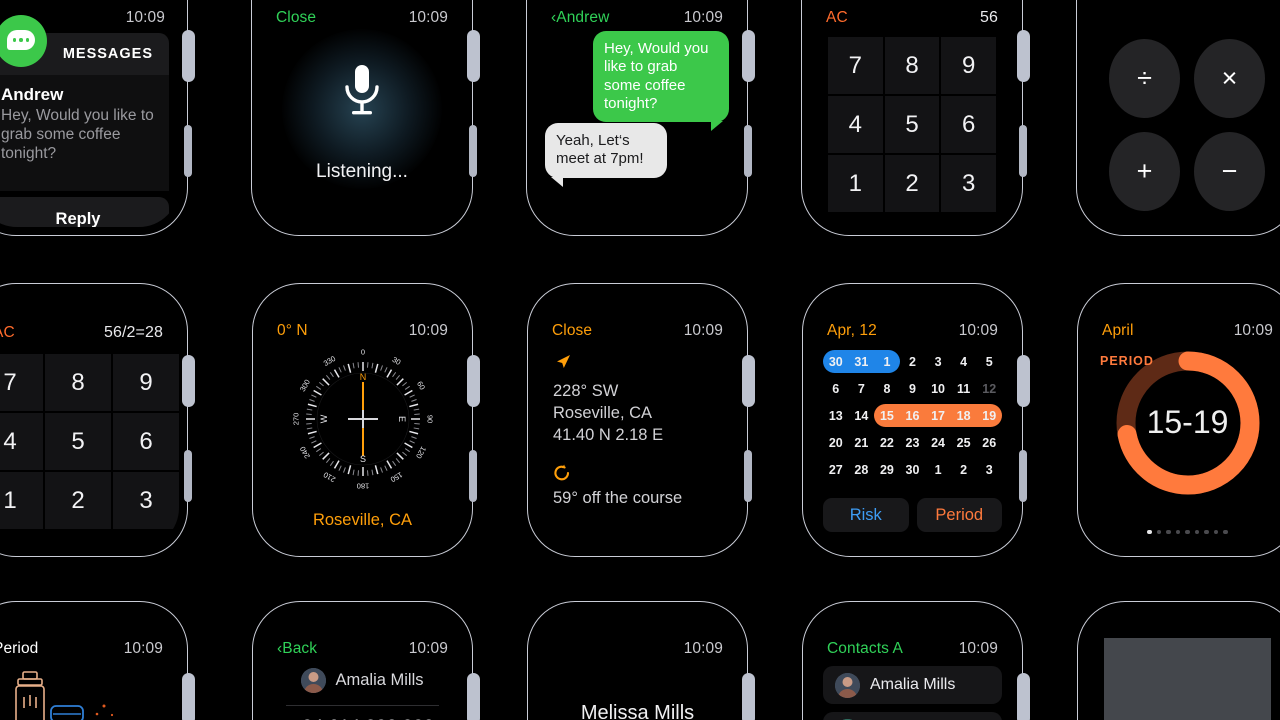  I want to click on compass-dial: N E S W 0 30 60 90 120 150 180 210 240 270 300 330, so click(363, 421).